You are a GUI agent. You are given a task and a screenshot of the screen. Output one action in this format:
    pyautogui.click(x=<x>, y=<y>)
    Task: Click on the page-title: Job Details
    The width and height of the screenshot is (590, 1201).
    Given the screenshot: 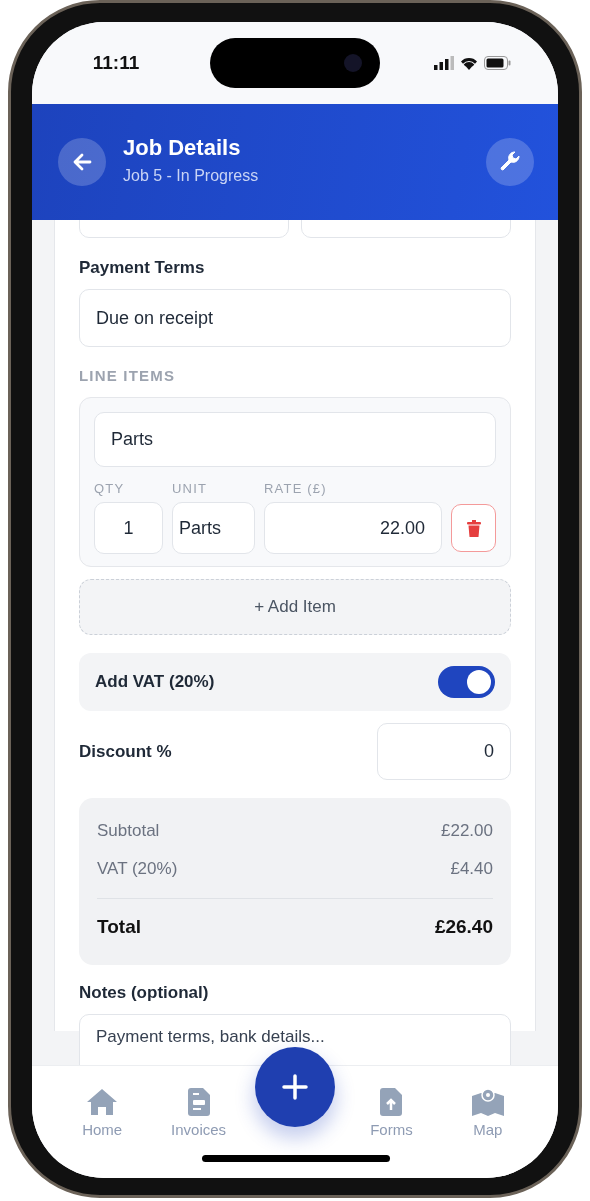 What is the action you would take?
    pyautogui.click(x=182, y=148)
    